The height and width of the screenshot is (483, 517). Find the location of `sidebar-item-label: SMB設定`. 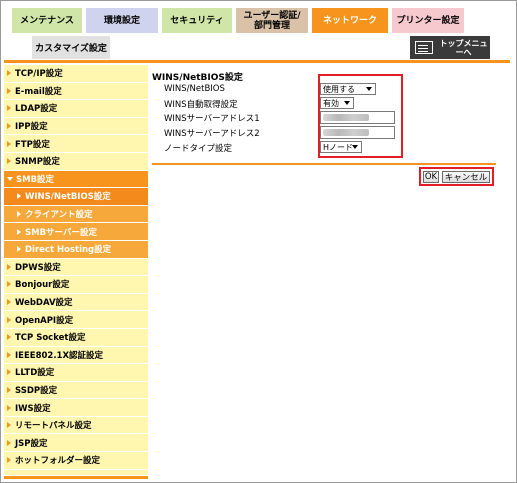

sidebar-item-label: SMB設定 is located at coordinates (35, 179).